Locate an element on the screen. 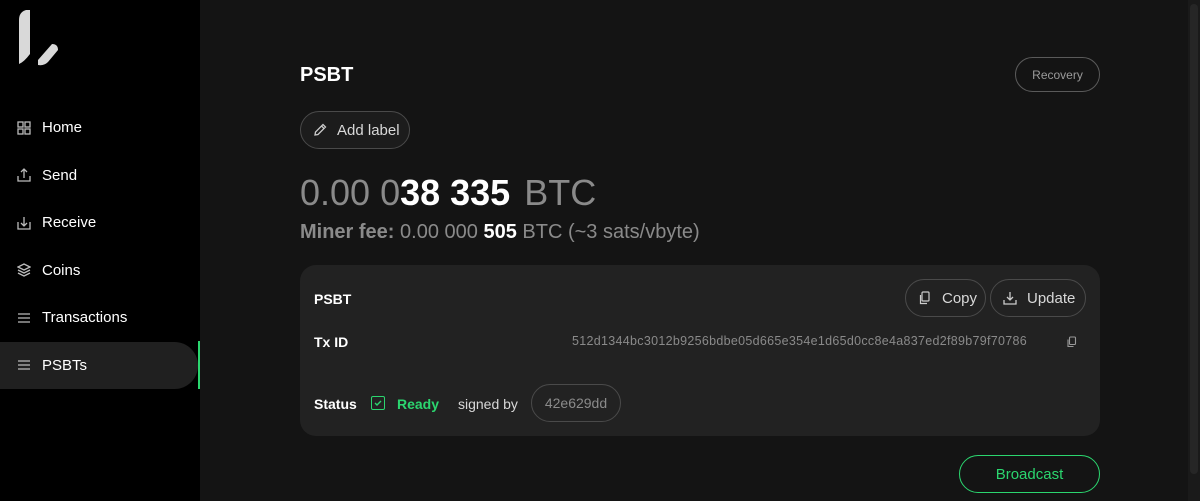 The image size is (1200, 501). sidebar-item-home: Home is located at coordinates (99, 128).